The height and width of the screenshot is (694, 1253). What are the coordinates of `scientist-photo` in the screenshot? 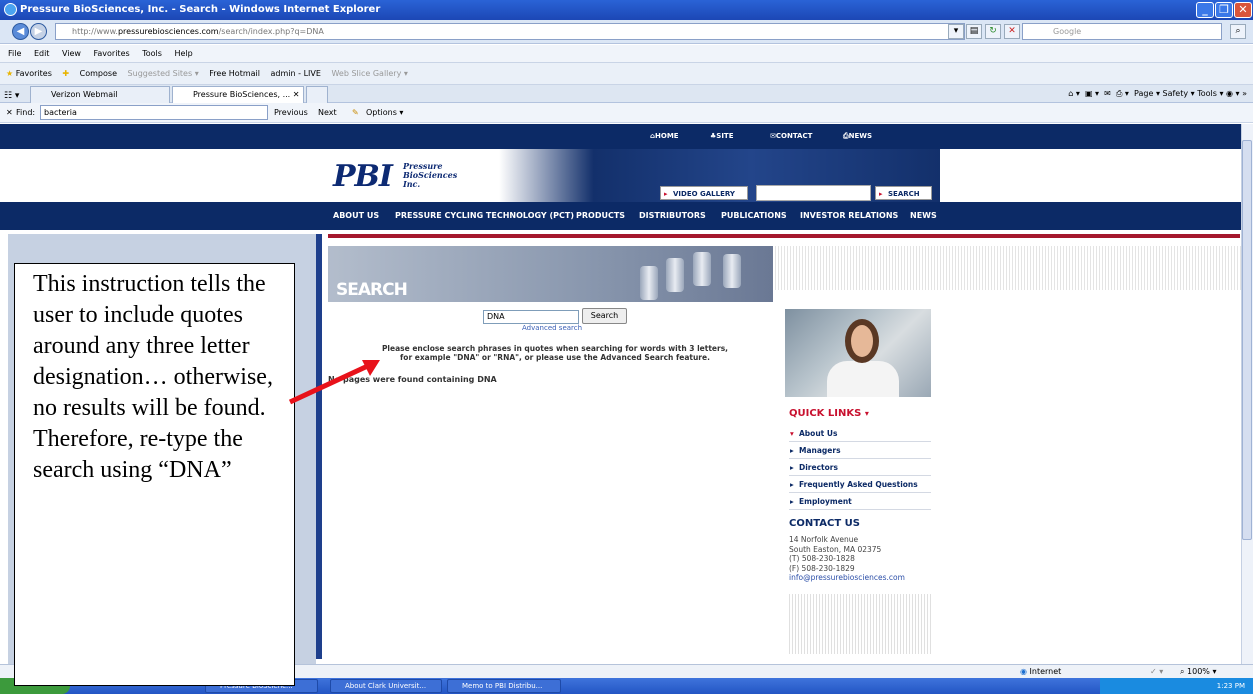 It's located at (858, 353).